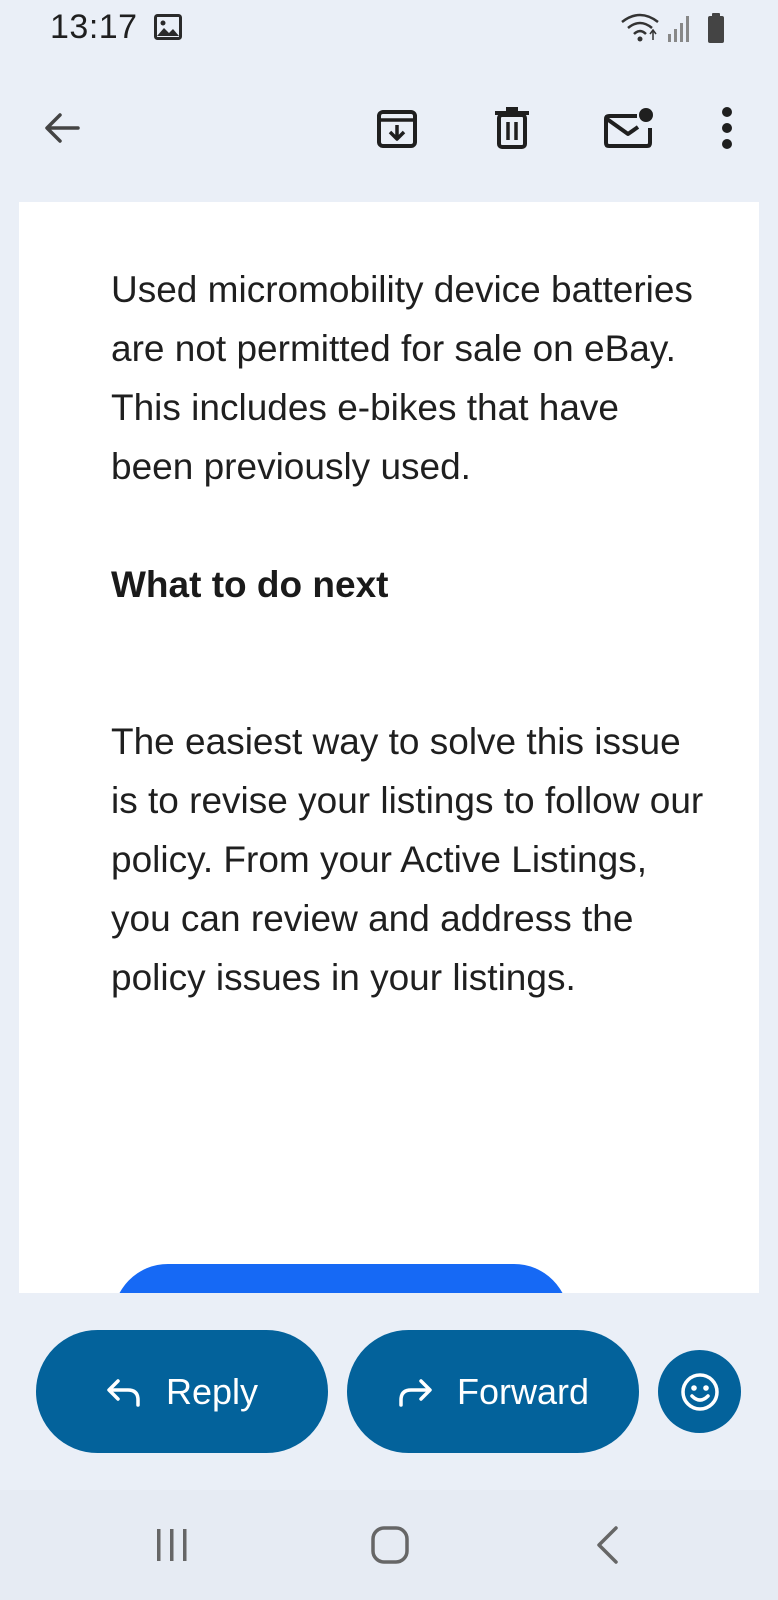  I want to click on gallery-icon, so click(168, 29).